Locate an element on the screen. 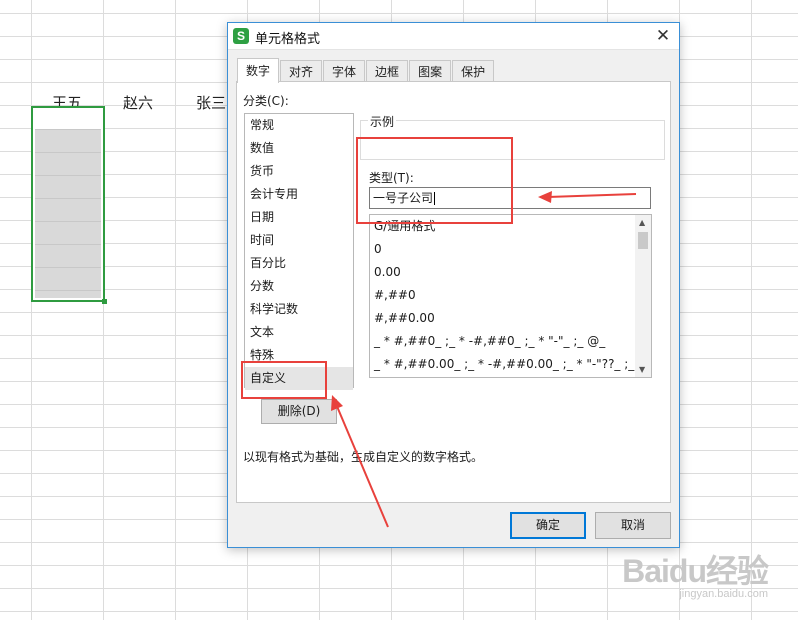  tab-font: 字体 is located at coordinates (344, 71).